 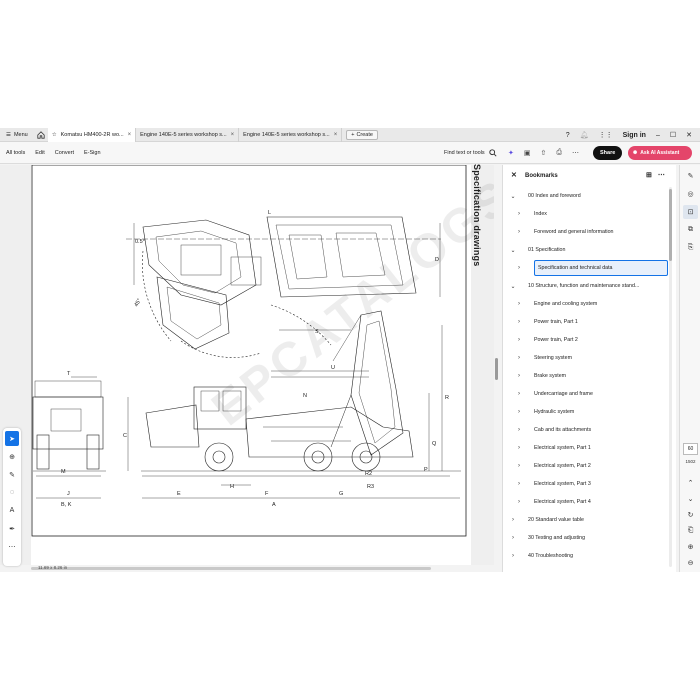 What do you see at coordinates (426, 470) in the screenshot?
I see `dim-label: P` at bounding box center [426, 470].